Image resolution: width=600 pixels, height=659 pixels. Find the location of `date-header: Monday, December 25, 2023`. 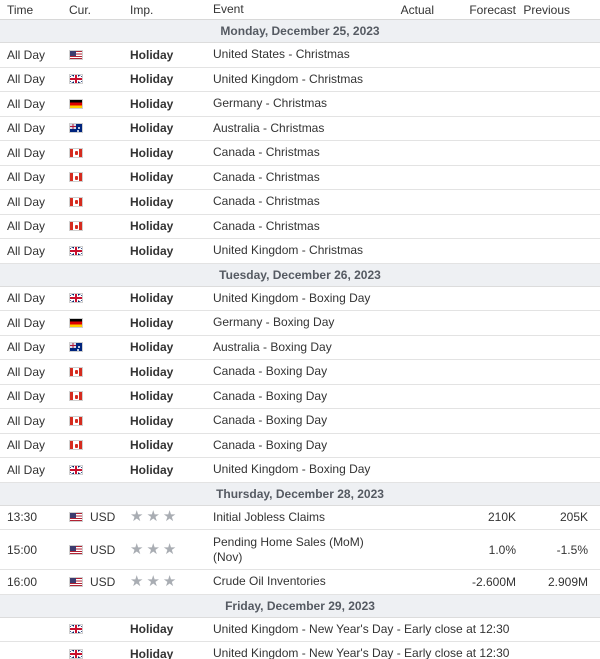

date-header: Monday, December 25, 2023 is located at coordinates (300, 31).